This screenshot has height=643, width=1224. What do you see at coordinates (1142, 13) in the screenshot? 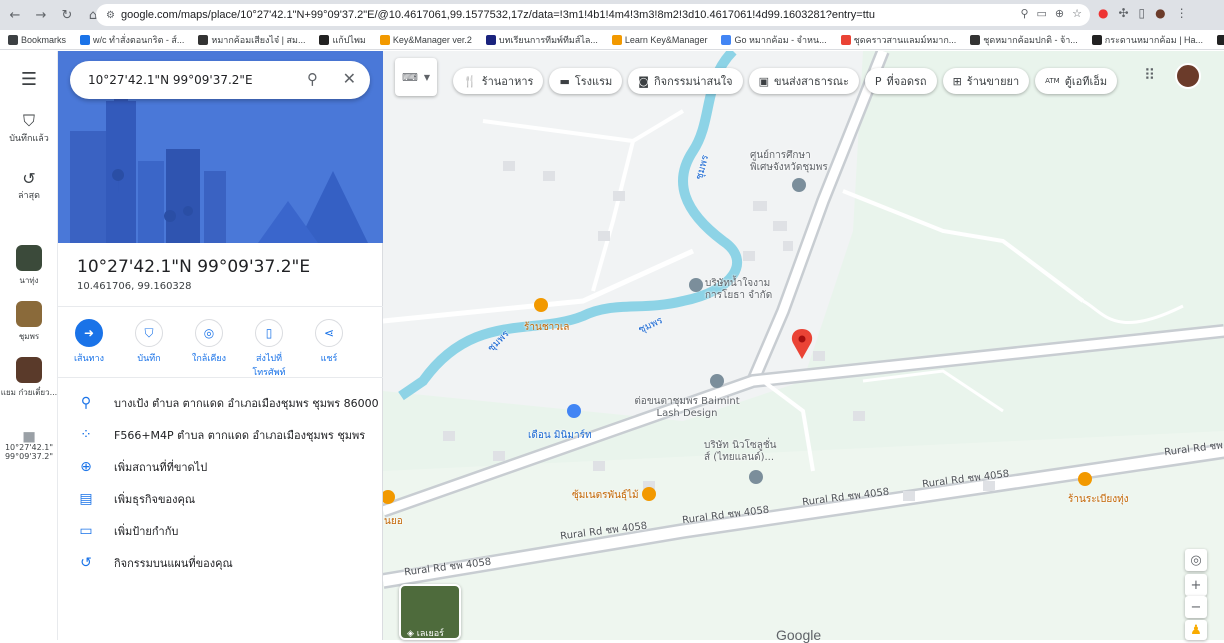
I see `sidebar-icon: ▯` at bounding box center [1142, 13].